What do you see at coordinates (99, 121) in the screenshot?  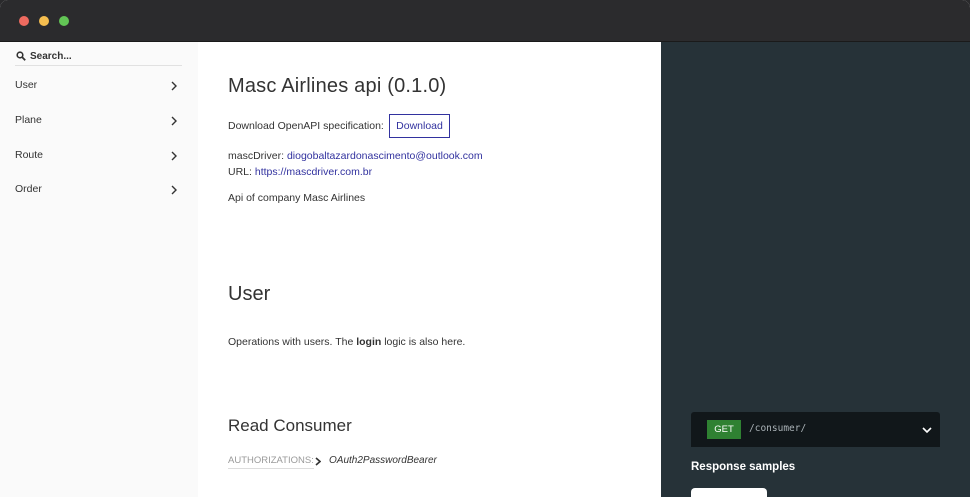 I see `sidebar-item-plane: Plane` at bounding box center [99, 121].